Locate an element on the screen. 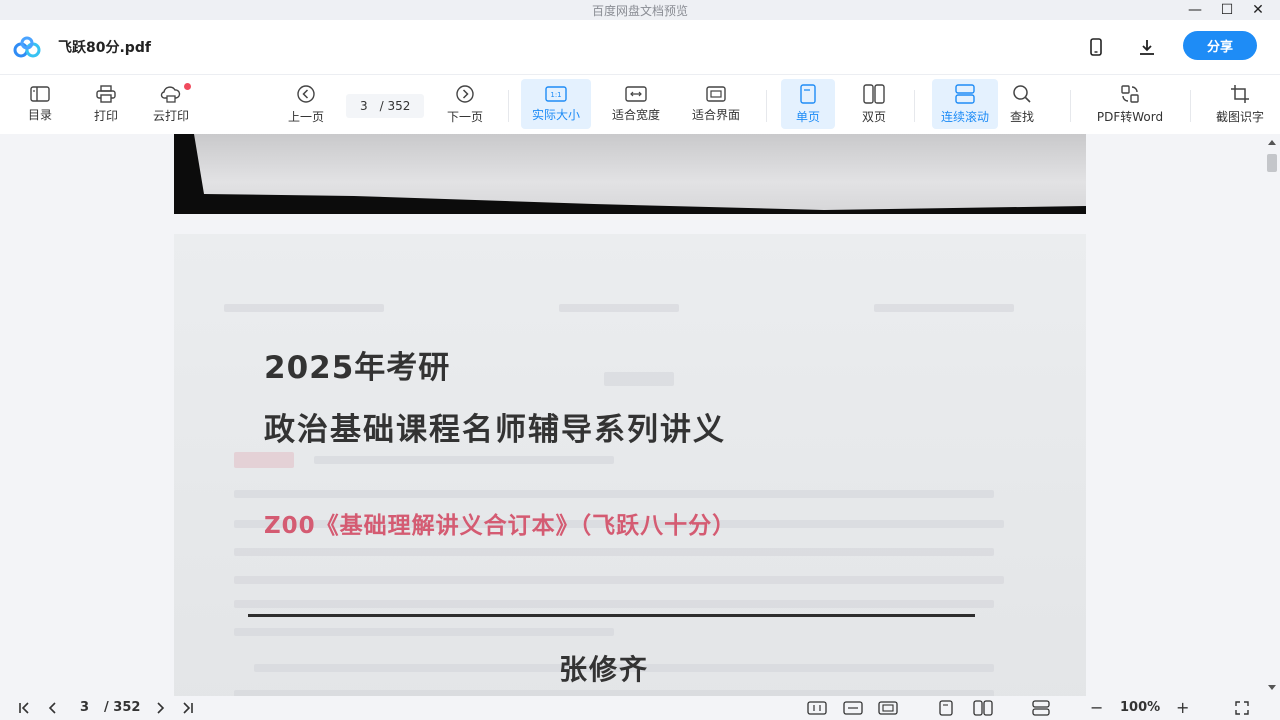 Image resolution: width=1280 pixels, height=720 pixels. vertical-scrollbar is located at coordinates (1272, 415).